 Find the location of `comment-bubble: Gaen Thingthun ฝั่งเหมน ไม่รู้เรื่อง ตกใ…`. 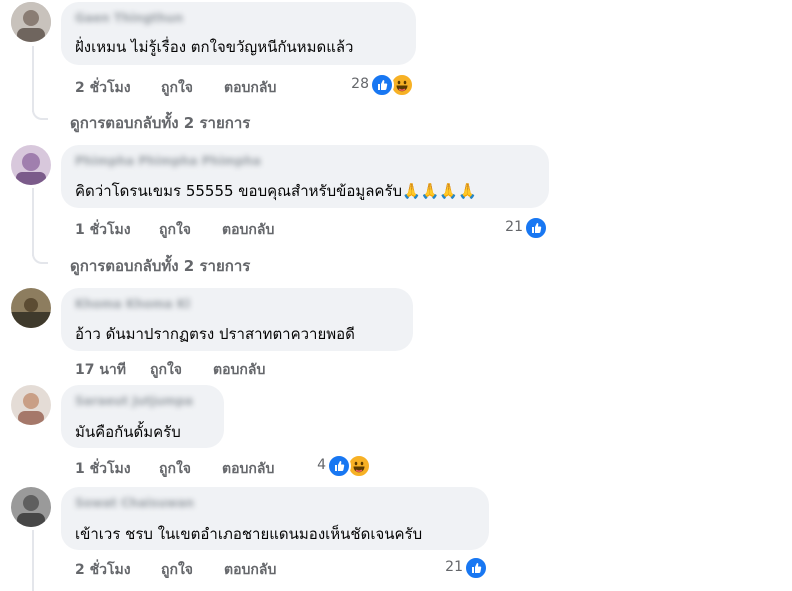

comment-bubble: Gaen Thingthun ฝั่งเหมน ไม่รู้เรื่อง ตกใ… is located at coordinates (238, 33).